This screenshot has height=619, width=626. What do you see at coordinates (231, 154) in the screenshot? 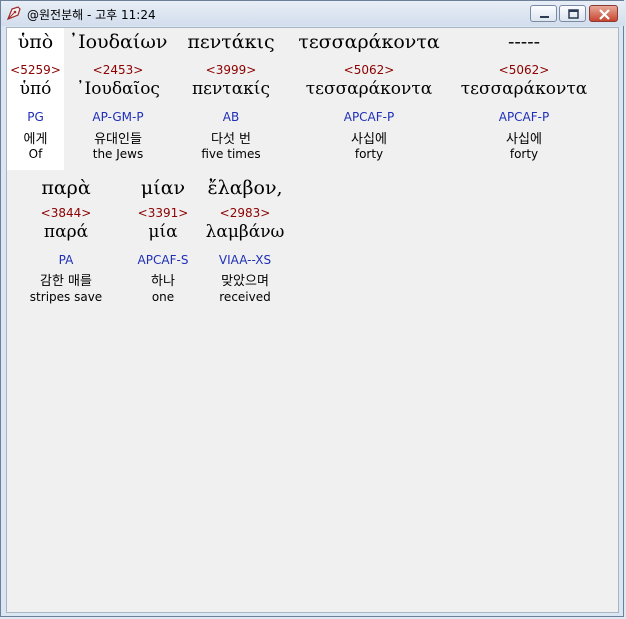
I see `english-gloss: five times` at bounding box center [231, 154].